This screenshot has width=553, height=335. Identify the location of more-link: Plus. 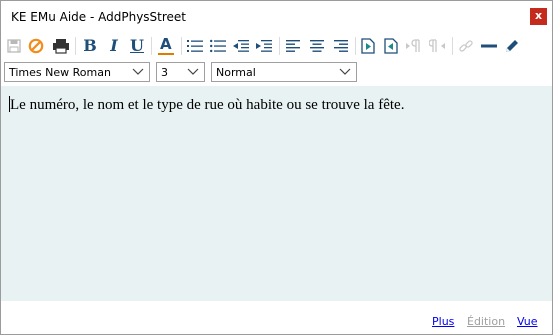
(443, 321).